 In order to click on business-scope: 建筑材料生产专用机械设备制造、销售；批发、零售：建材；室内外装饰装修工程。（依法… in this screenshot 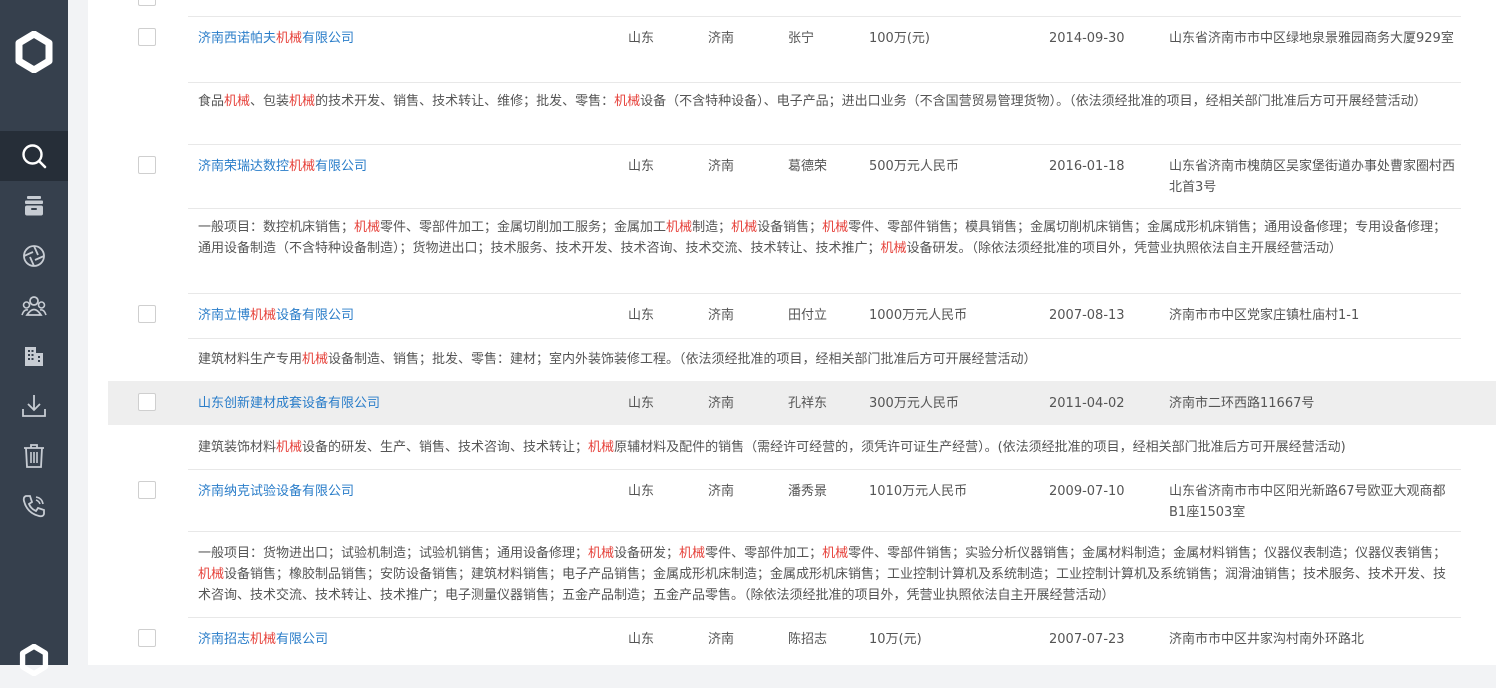, I will do `click(617, 359)`.